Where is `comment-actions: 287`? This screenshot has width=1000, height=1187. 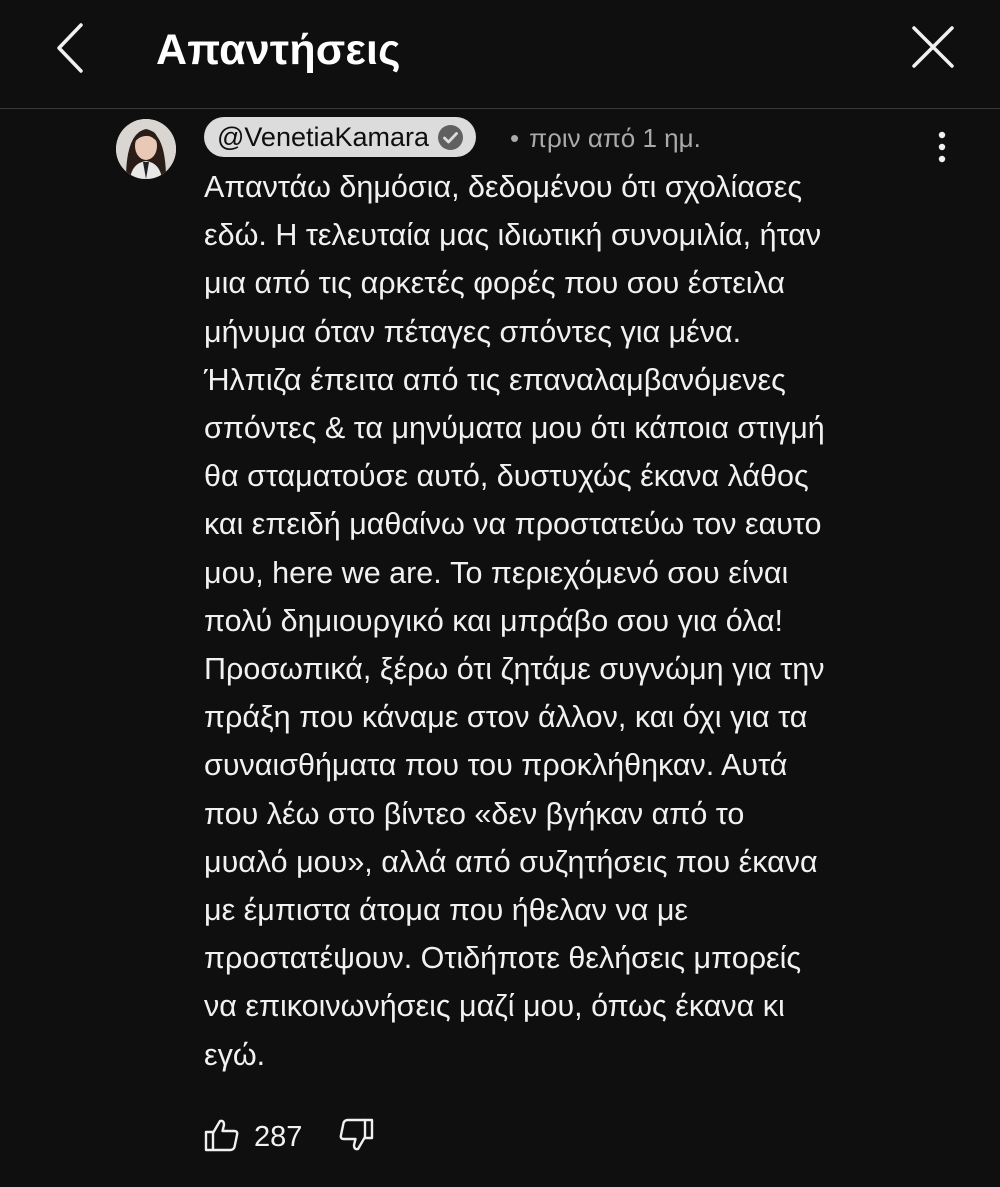
comment-actions: 287 is located at coordinates (289, 1137).